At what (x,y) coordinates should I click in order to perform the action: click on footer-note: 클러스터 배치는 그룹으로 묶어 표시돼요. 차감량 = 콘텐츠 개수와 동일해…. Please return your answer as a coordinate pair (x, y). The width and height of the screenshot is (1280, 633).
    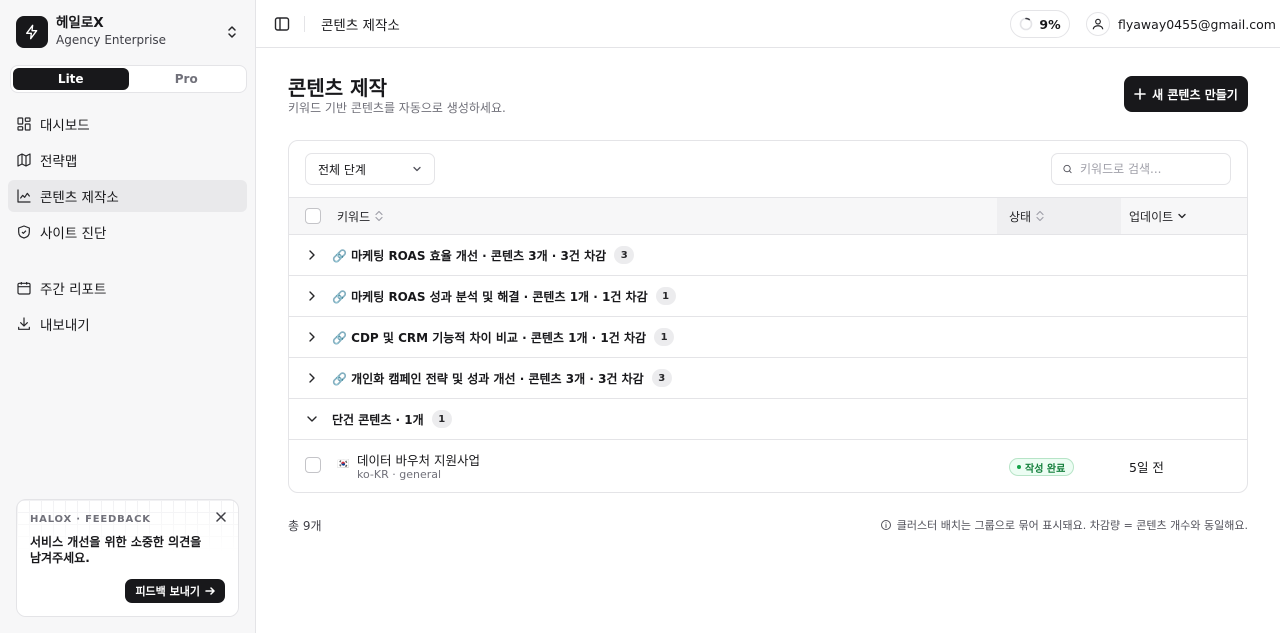
    Looking at the image, I should click on (1064, 525).